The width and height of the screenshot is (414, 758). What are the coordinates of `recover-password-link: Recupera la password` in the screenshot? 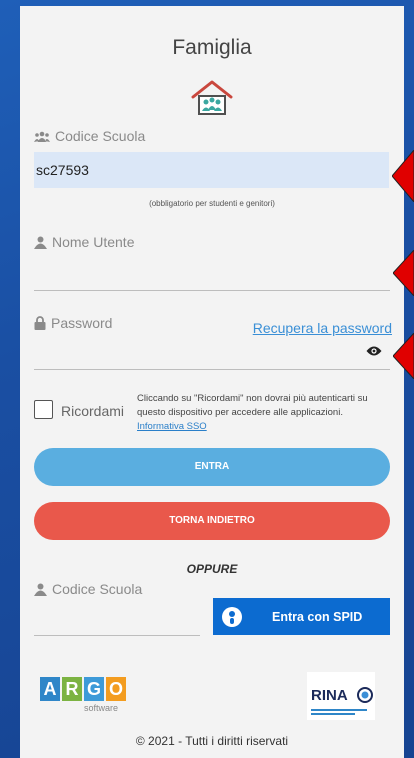 It's located at (322, 328).